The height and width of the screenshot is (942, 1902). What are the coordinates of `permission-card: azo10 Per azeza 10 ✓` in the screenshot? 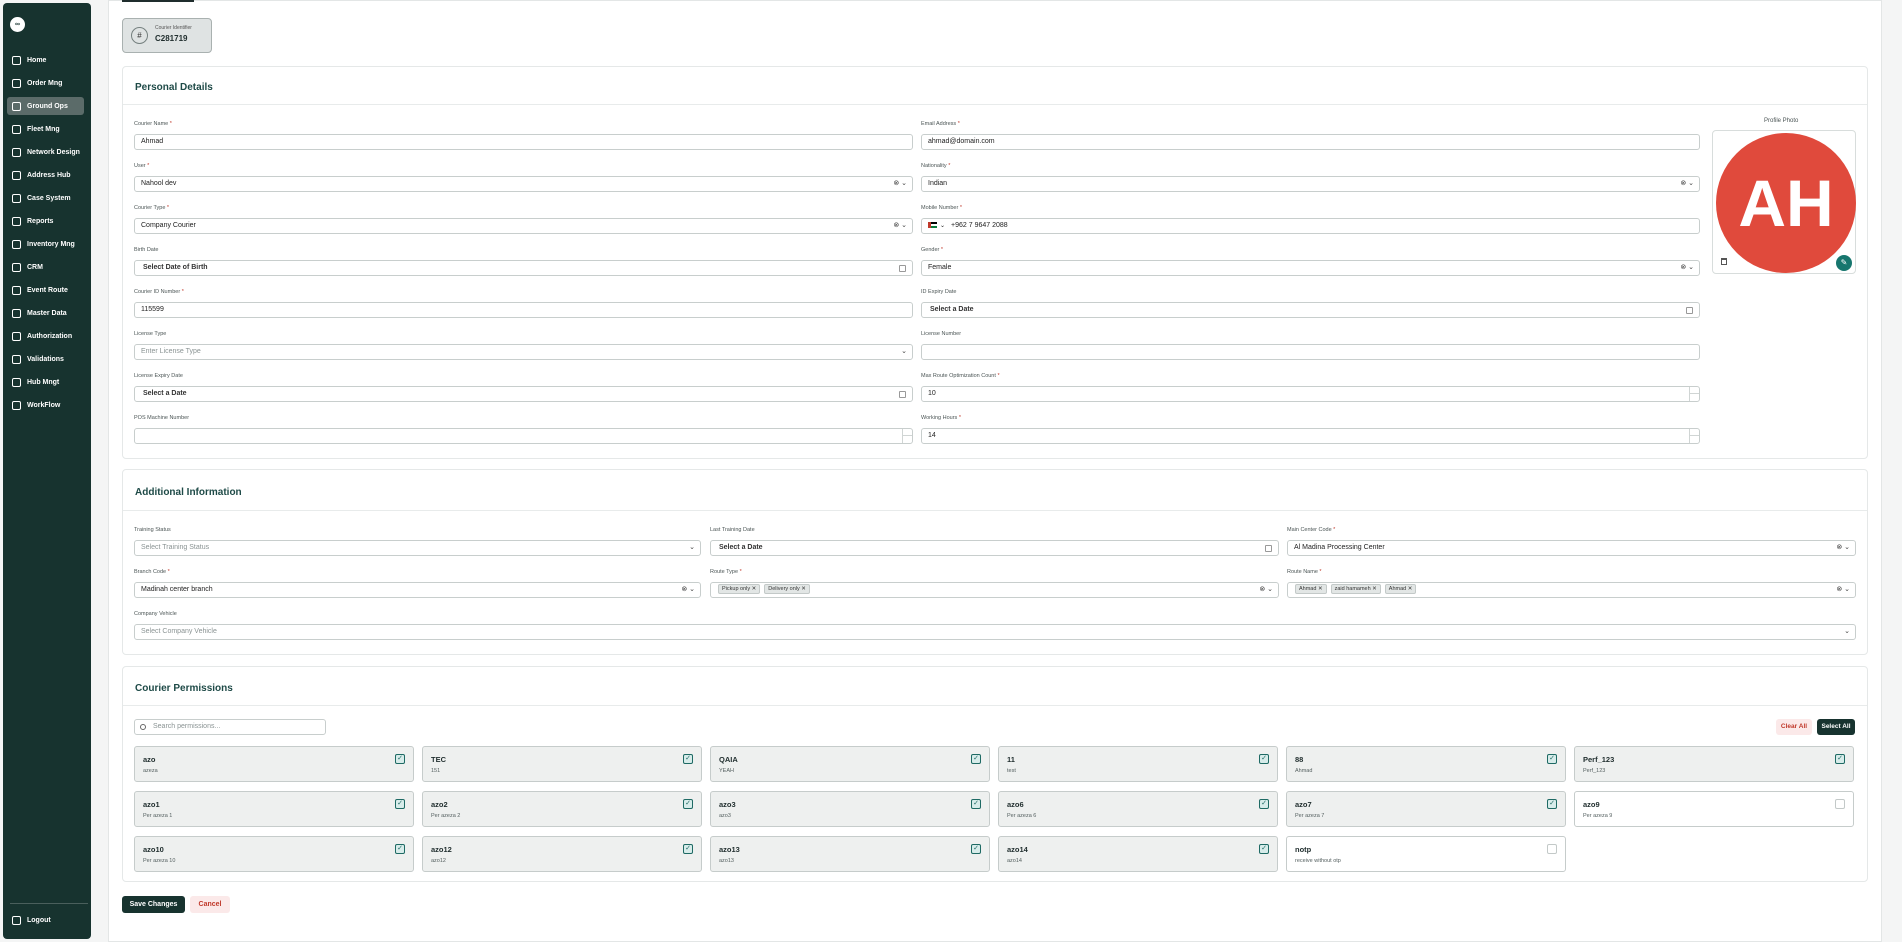 It's located at (274, 854).